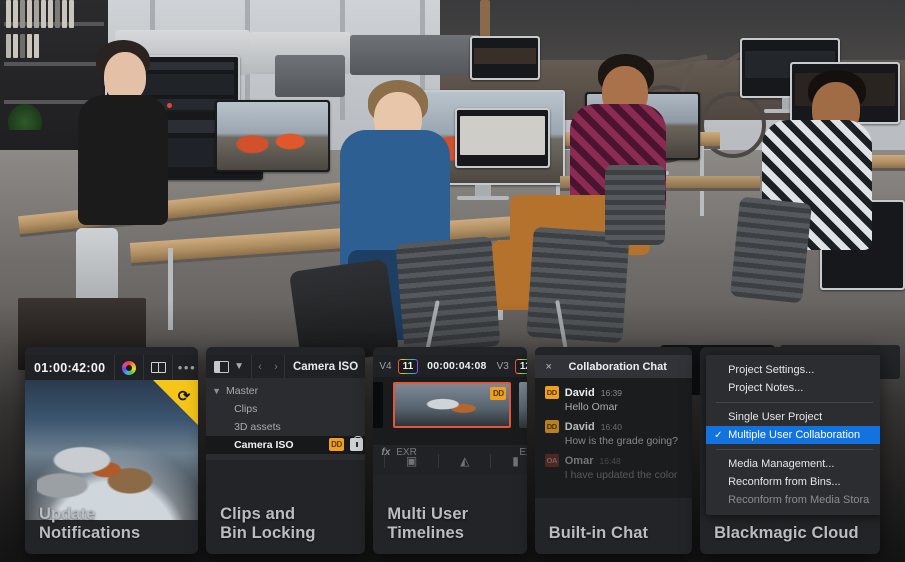 Image resolution: width=905 pixels, height=562 pixels. I want to click on refresh-icon: ⟳, so click(184, 397).